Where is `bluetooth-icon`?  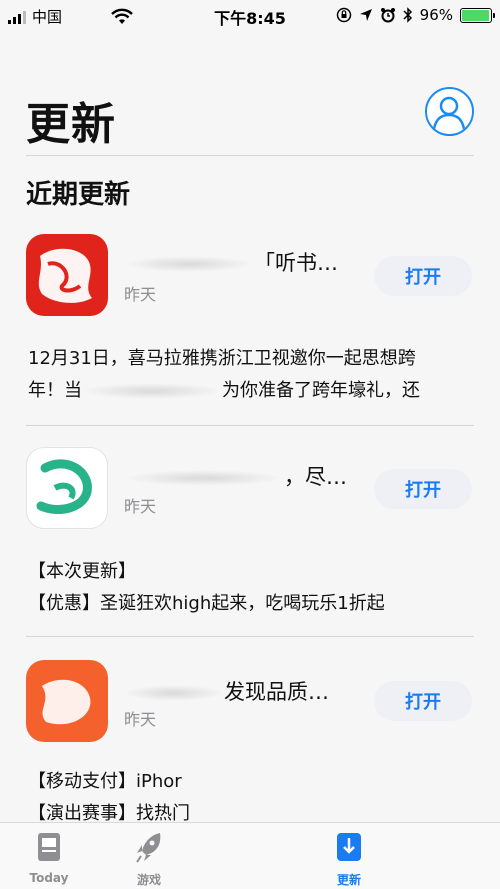 bluetooth-icon is located at coordinates (407, 15).